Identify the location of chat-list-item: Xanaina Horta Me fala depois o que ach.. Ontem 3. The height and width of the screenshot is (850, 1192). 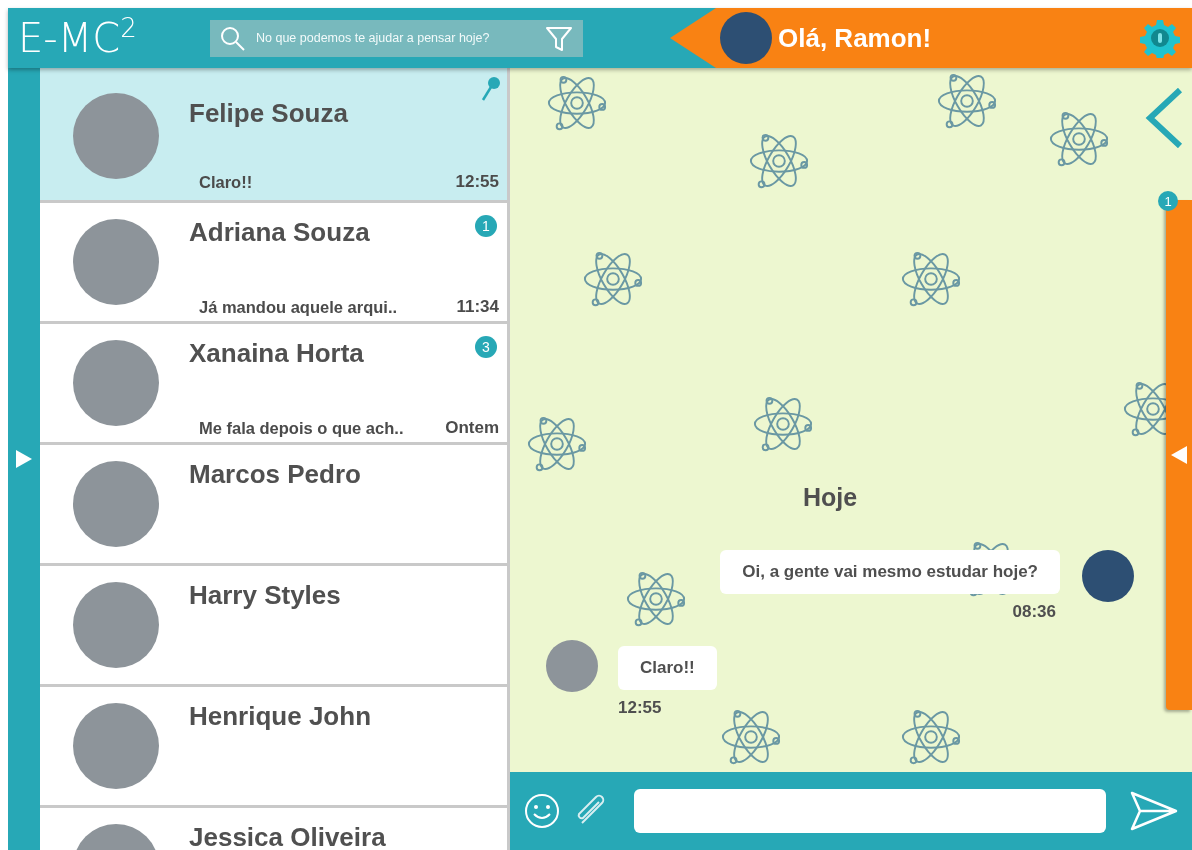
(273, 383).